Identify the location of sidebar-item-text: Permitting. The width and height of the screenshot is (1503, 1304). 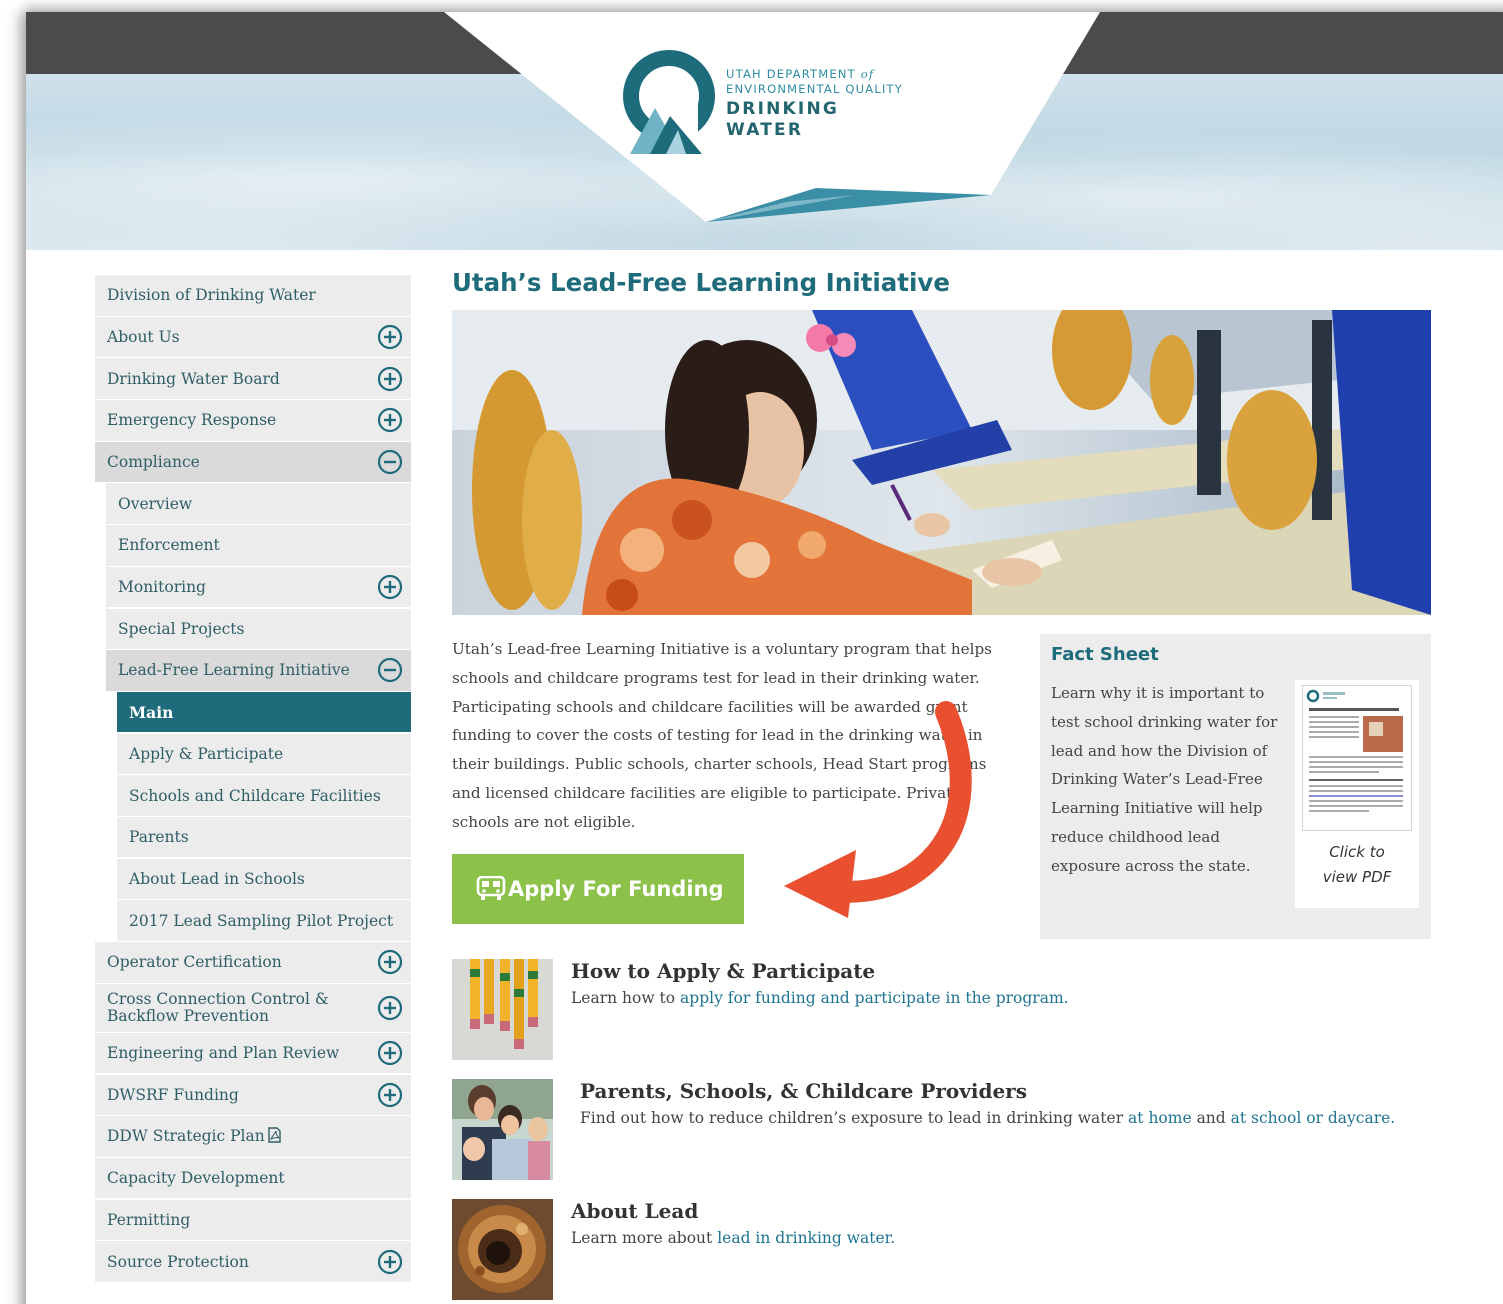
(149, 1219).